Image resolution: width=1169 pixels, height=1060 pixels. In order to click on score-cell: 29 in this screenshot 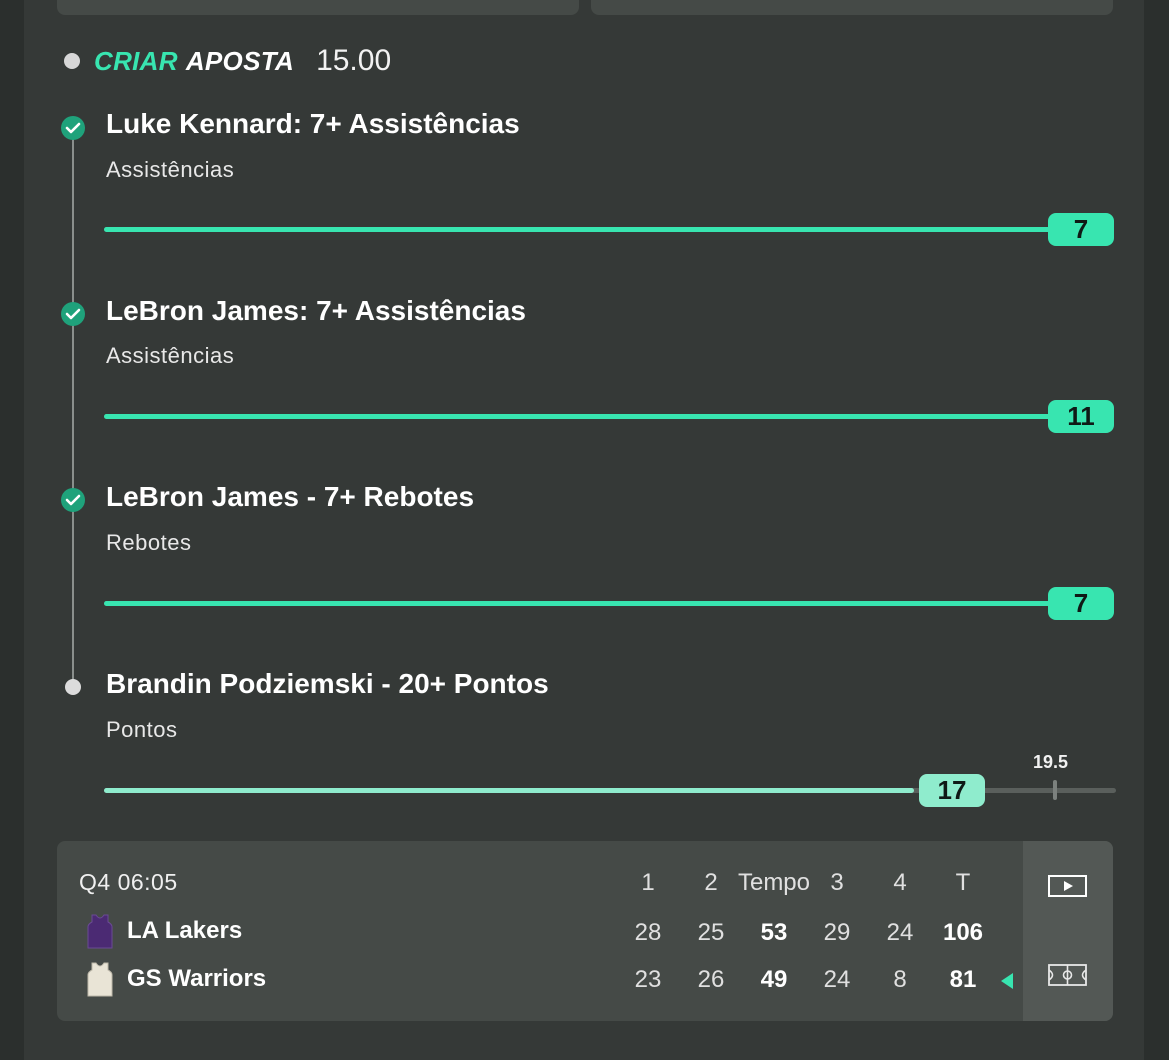, I will do `click(837, 932)`.